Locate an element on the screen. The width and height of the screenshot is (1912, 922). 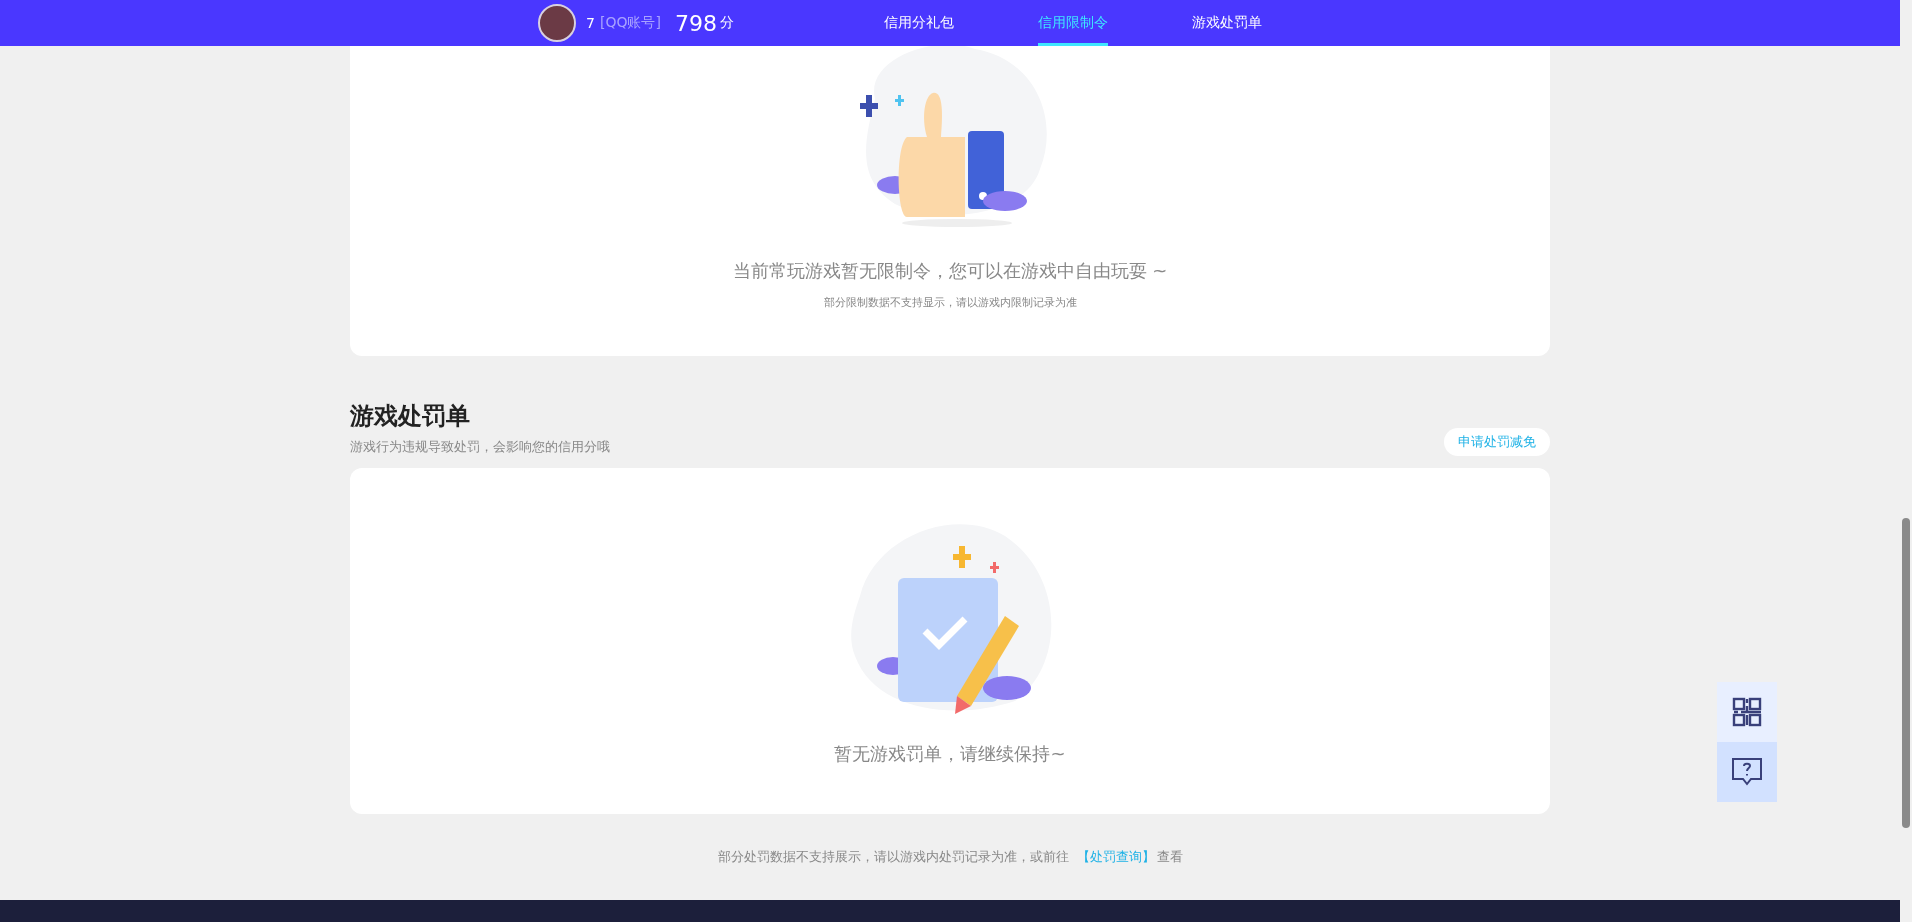
nav-tab: 信用分礼包 is located at coordinates (918, 23).